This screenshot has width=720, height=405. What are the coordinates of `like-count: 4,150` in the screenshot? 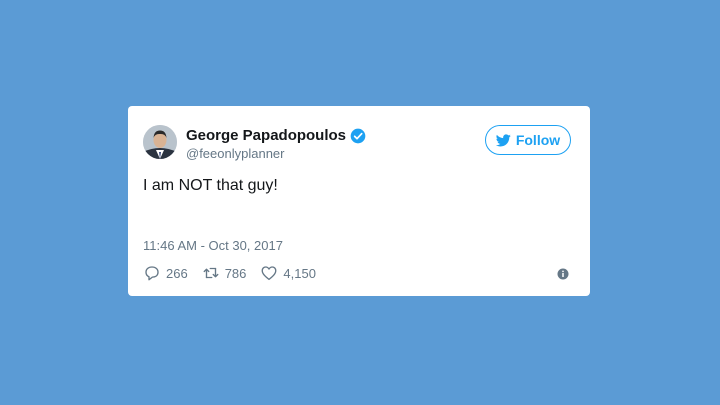 It's located at (299, 273).